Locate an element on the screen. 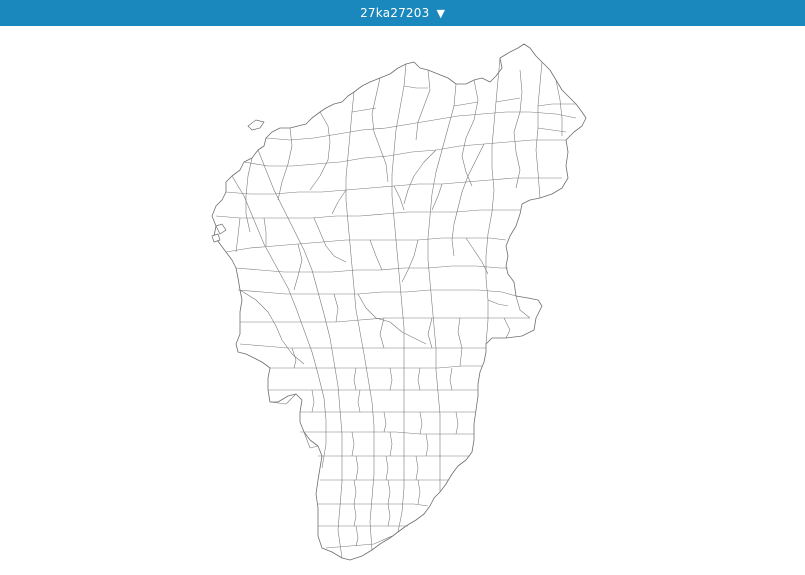  area-code-dropdown: 27ka27203 ▼ is located at coordinates (402, 13).